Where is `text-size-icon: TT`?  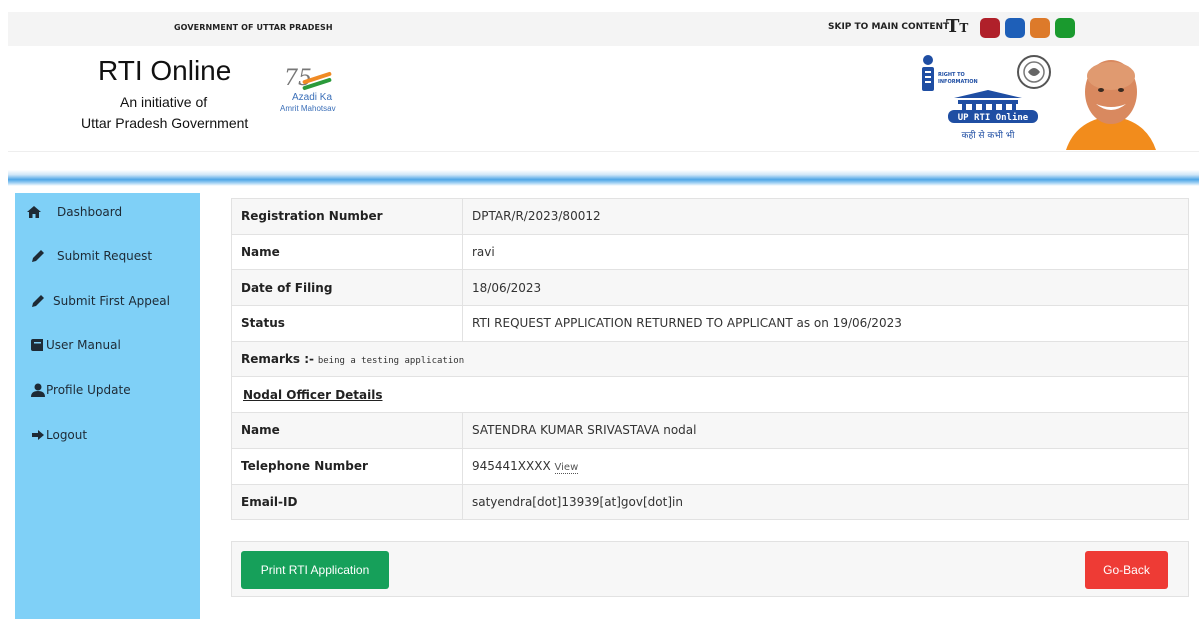 text-size-icon: TT is located at coordinates (957, 27).